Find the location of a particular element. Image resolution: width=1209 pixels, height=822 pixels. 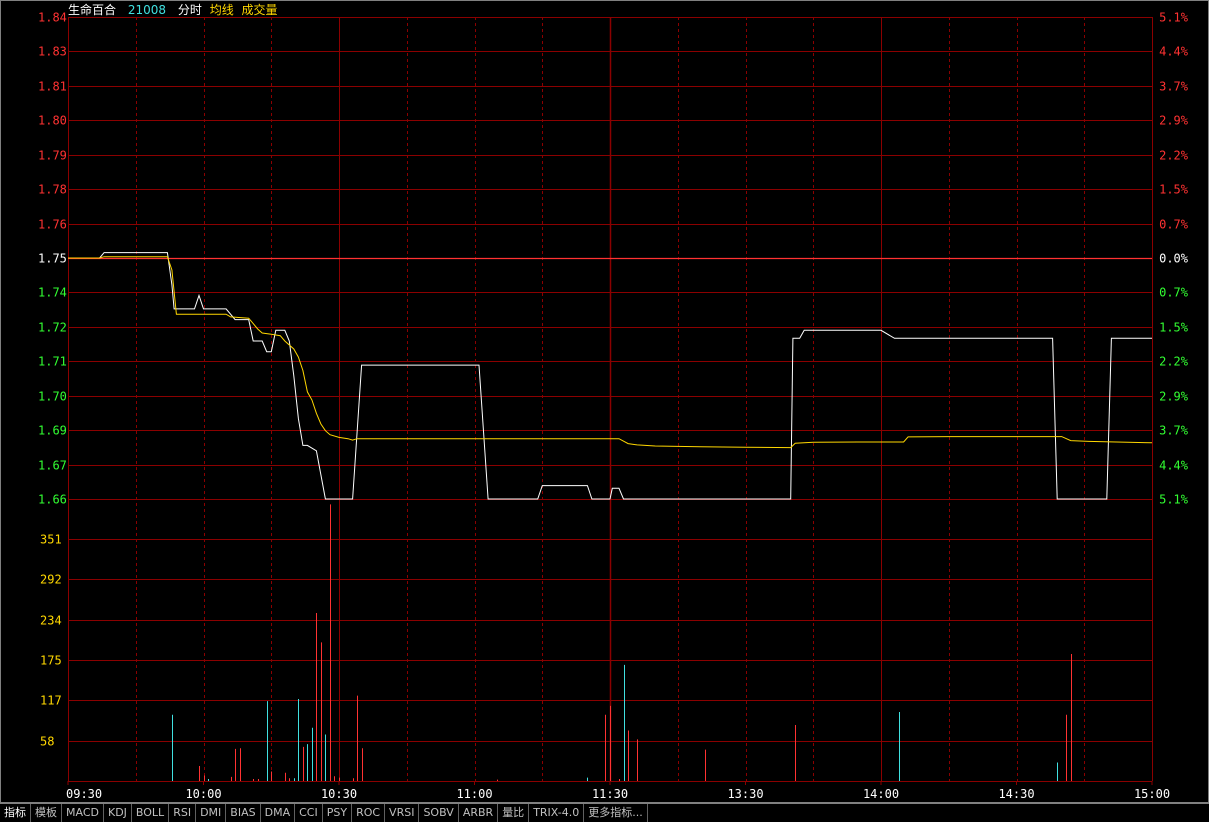

price-tick-label: 1.76 is located at coordinates (52, 225).